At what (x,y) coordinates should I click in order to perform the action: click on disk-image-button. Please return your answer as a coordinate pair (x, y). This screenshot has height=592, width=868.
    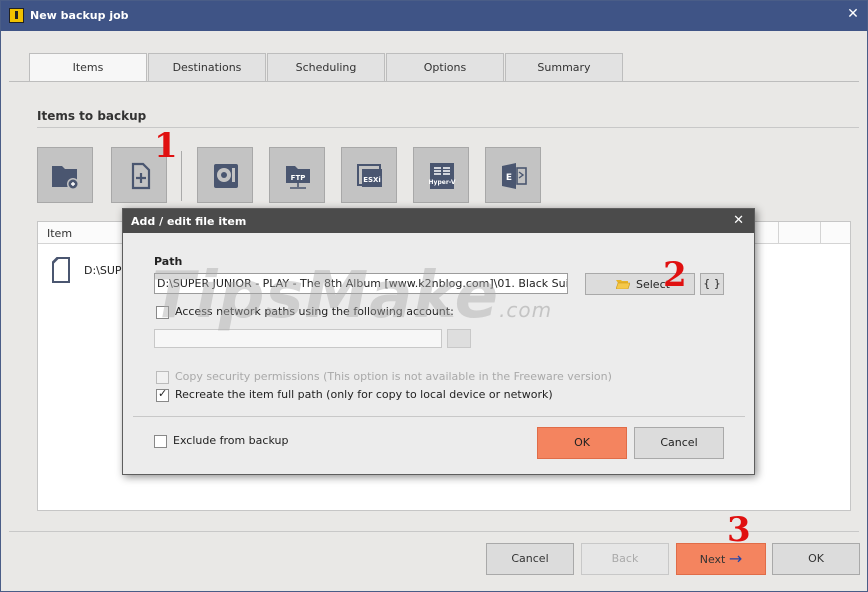
    Looking at the image, I should click on (225, 175).